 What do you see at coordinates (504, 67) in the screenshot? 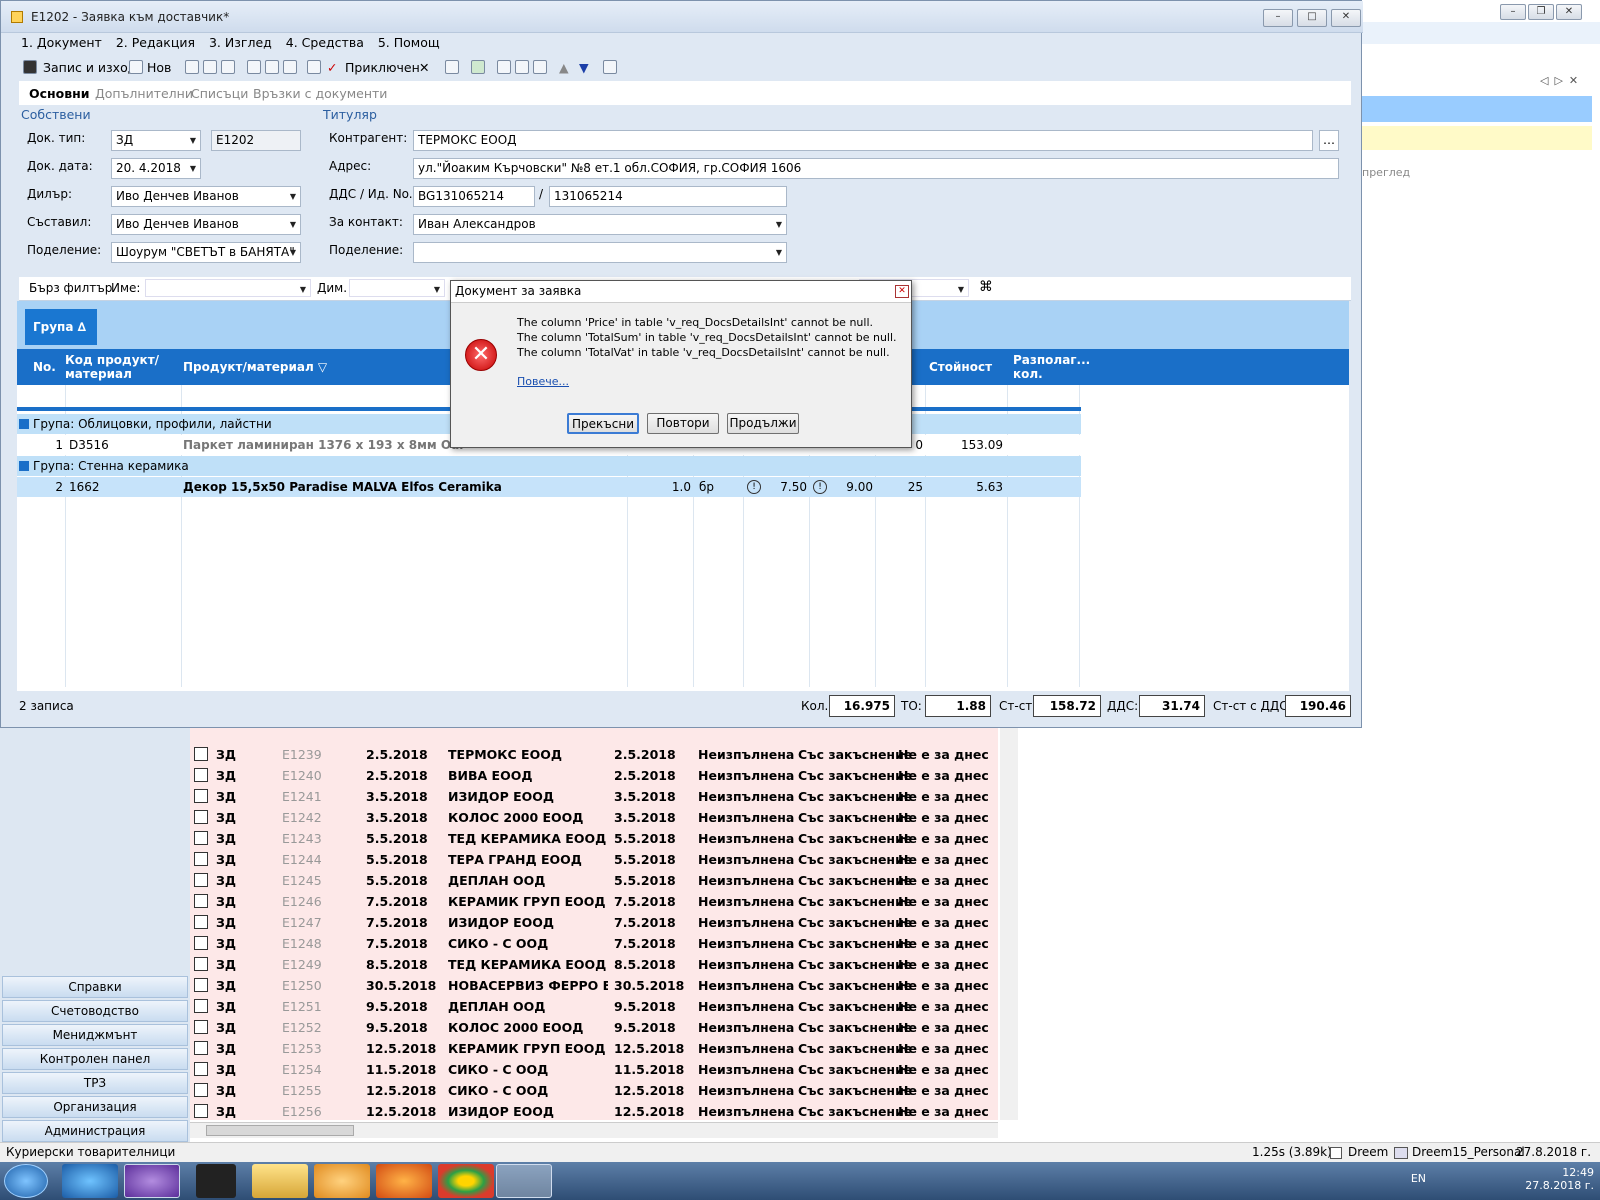
I see `copy-document-icon` at bounding box center [504, 67].